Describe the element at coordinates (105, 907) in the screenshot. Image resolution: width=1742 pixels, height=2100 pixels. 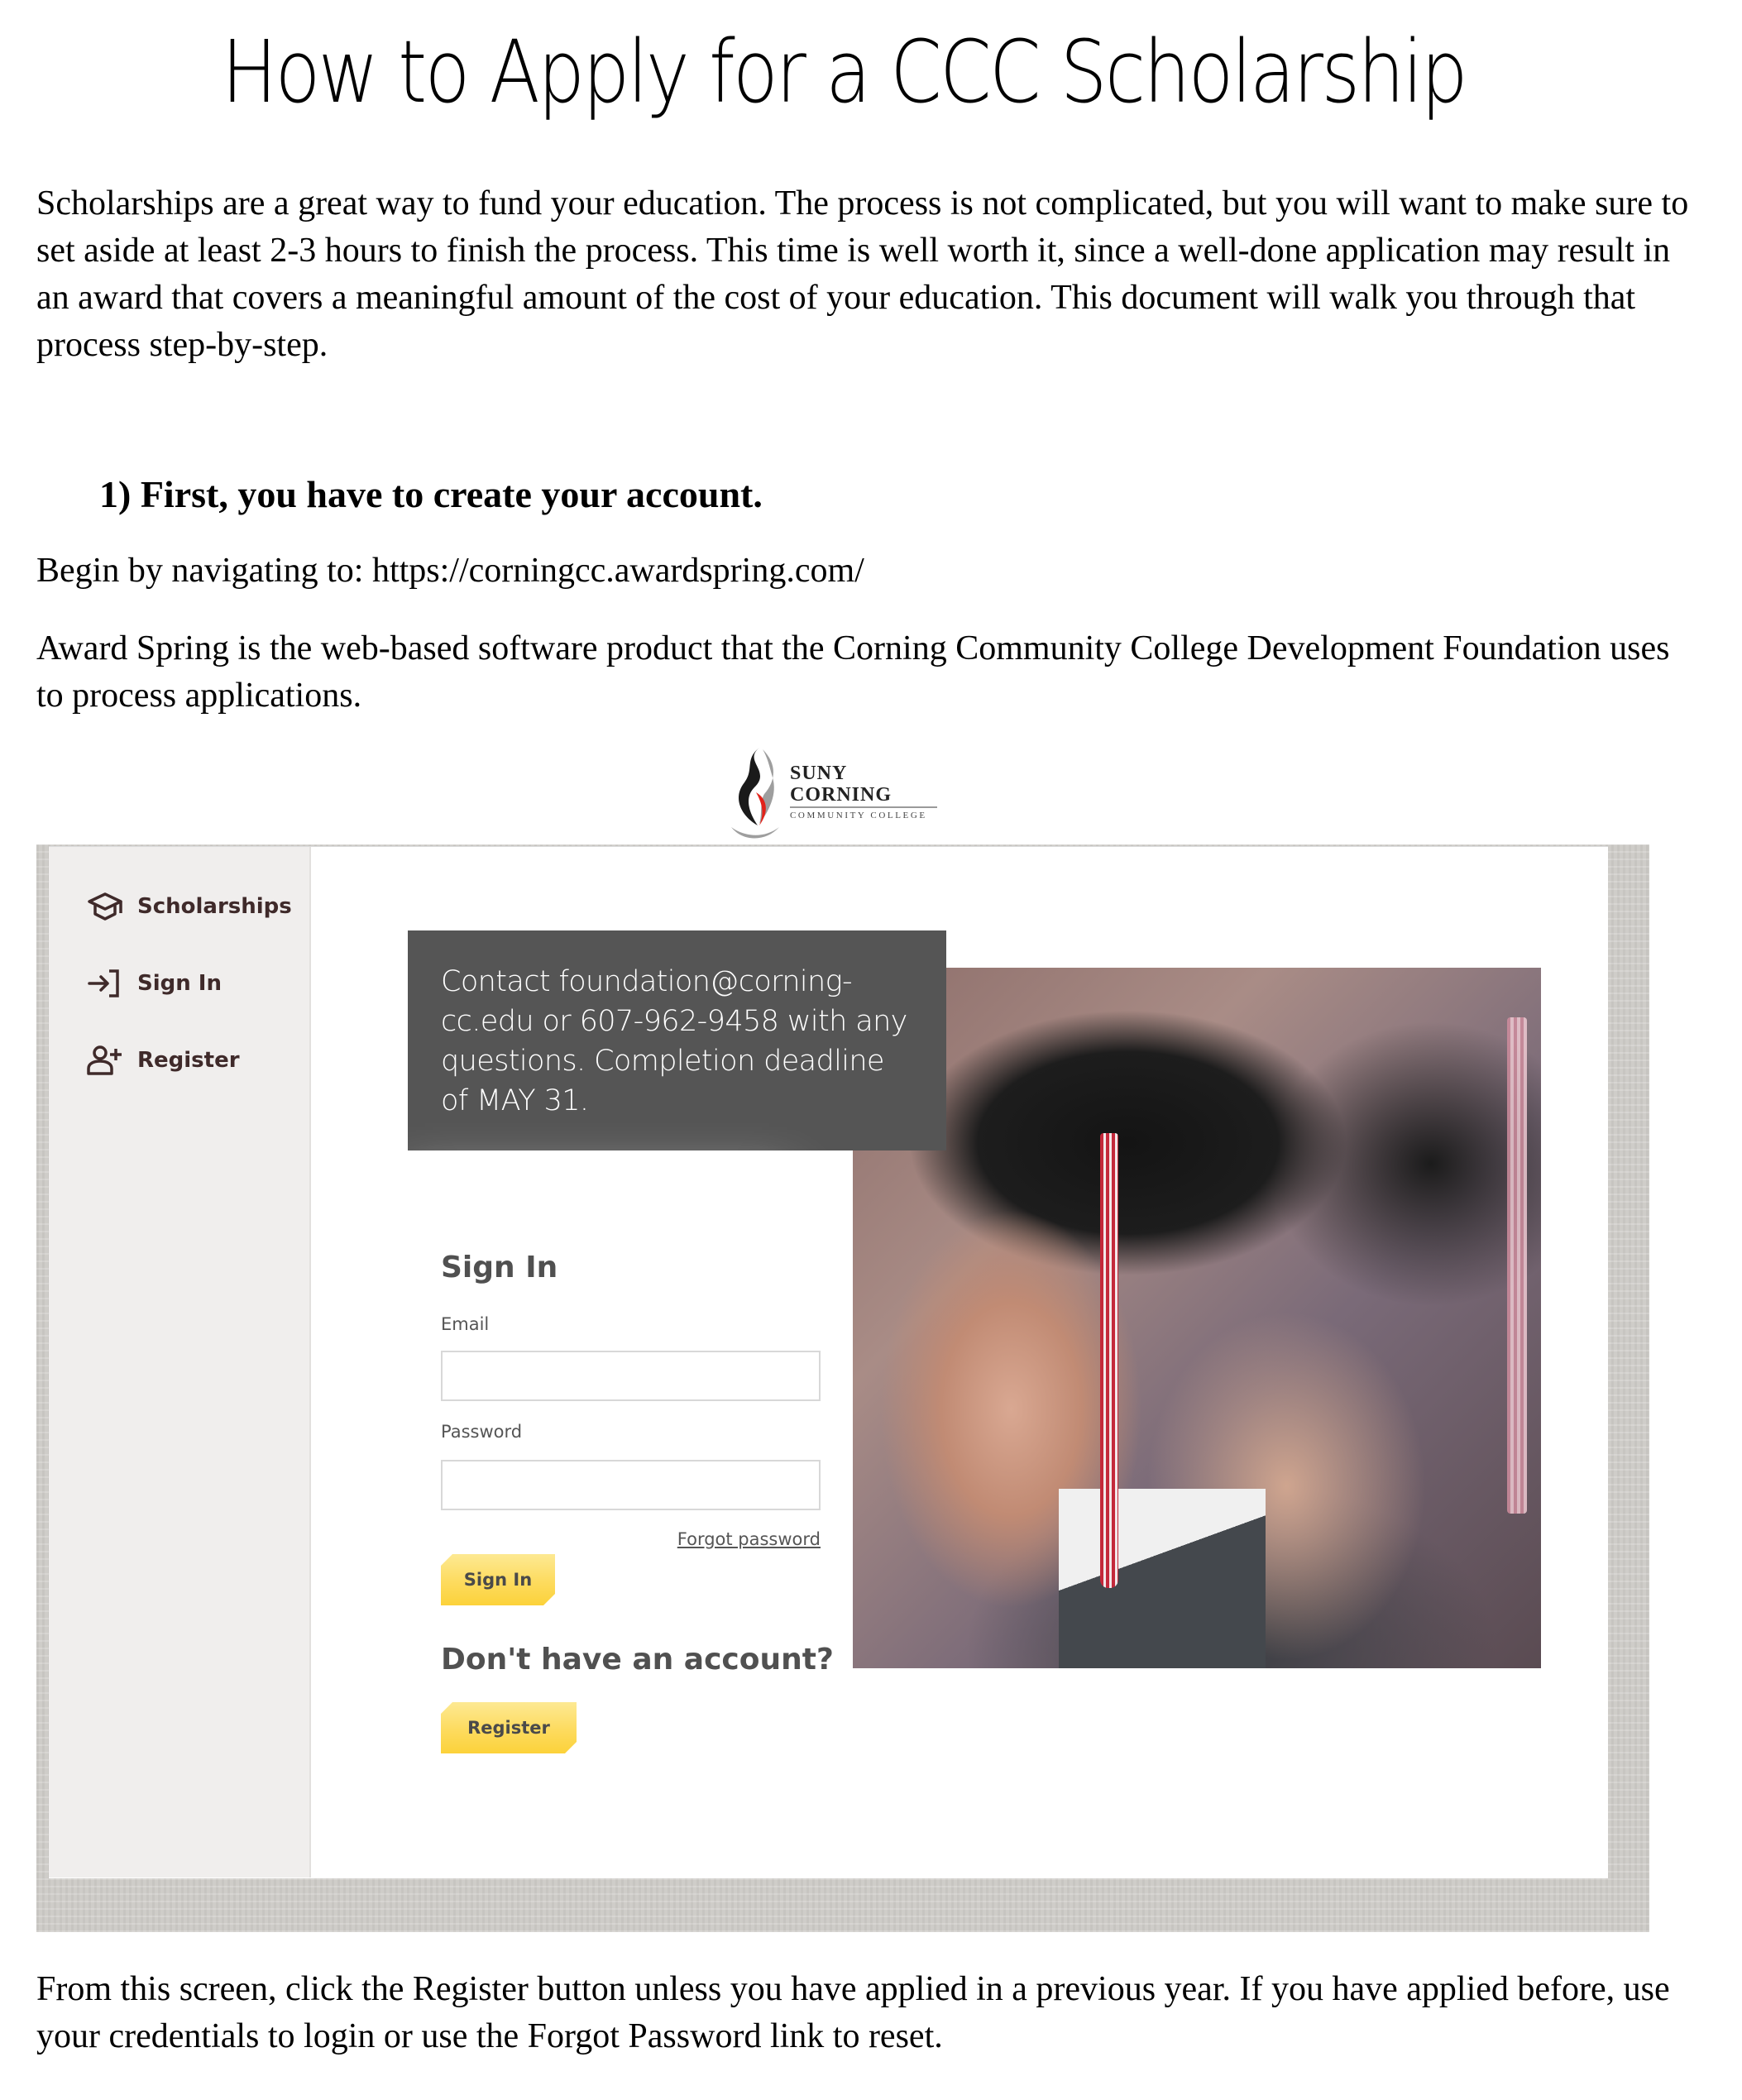
I see `graduation-cap-icon` at that location.